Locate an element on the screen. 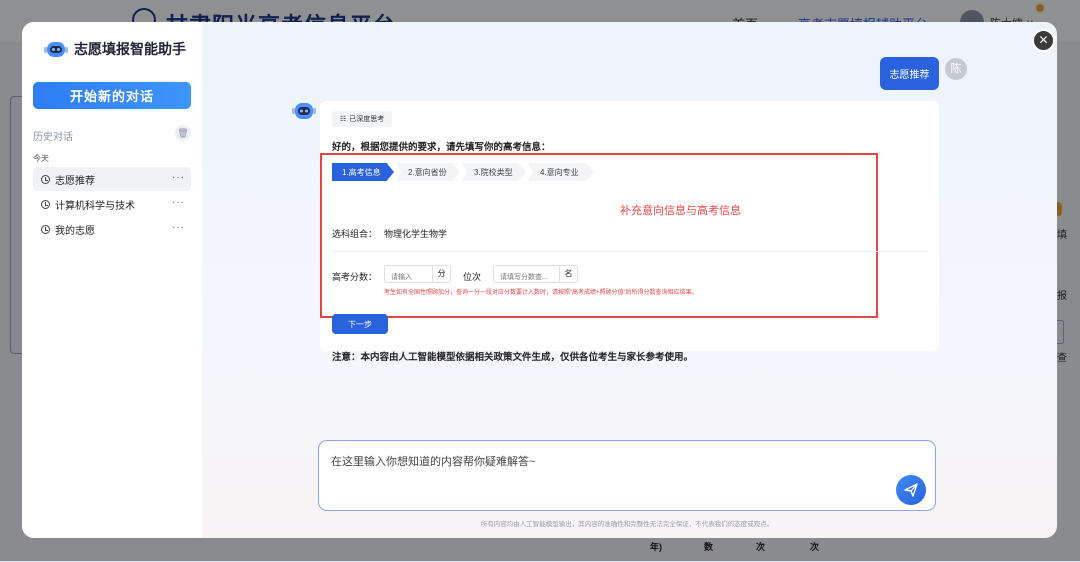 This screenshot has width=1080, height=562. bot-avatar-robot-icon is located at coordinates (304, 111).